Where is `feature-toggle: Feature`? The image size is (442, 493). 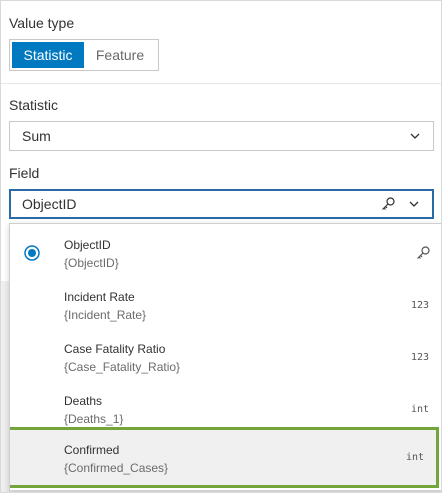
feature-toggle: Feature is located at coordinates (120, 55).